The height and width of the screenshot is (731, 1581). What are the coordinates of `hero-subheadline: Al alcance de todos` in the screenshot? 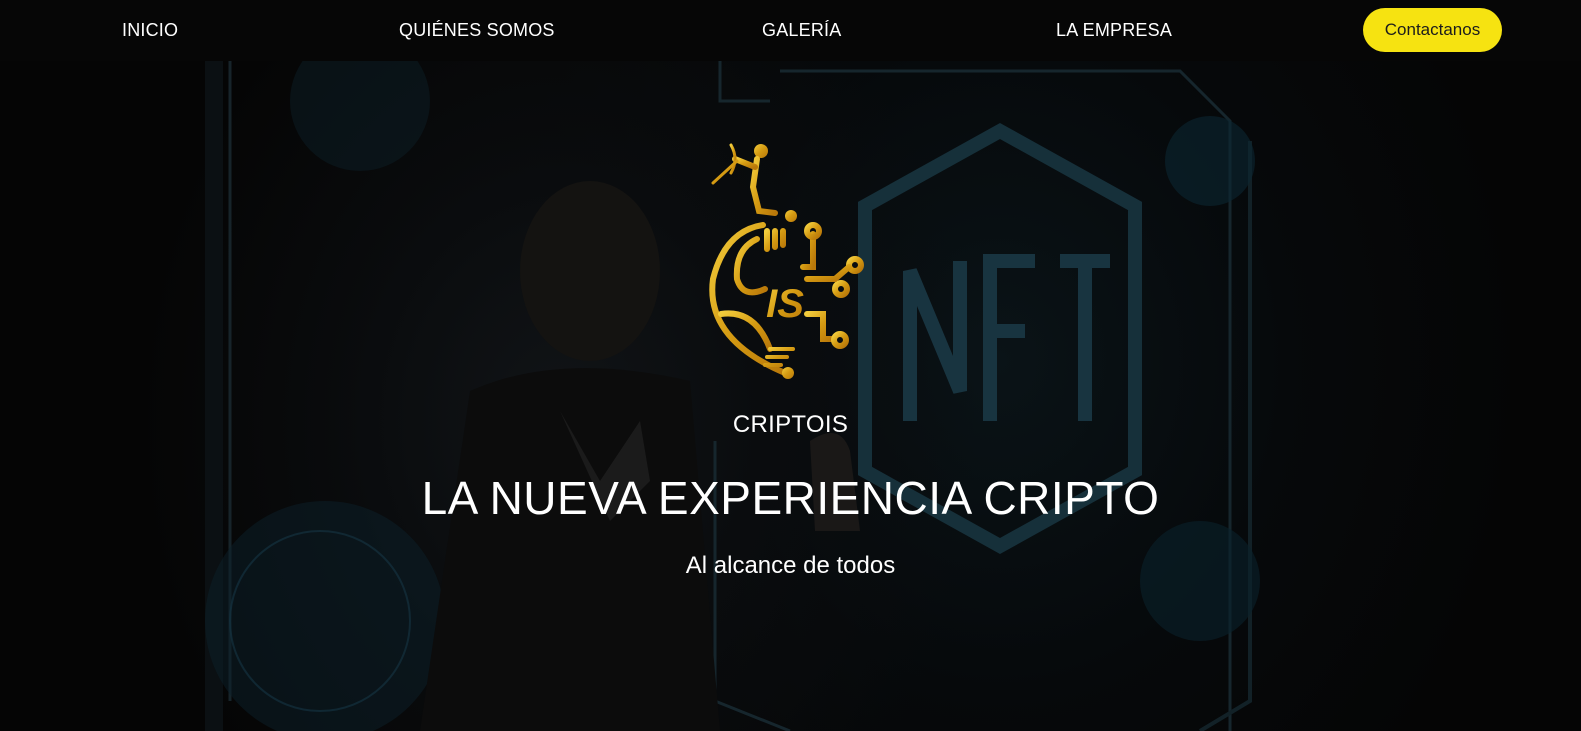 It's located at (790, 565).